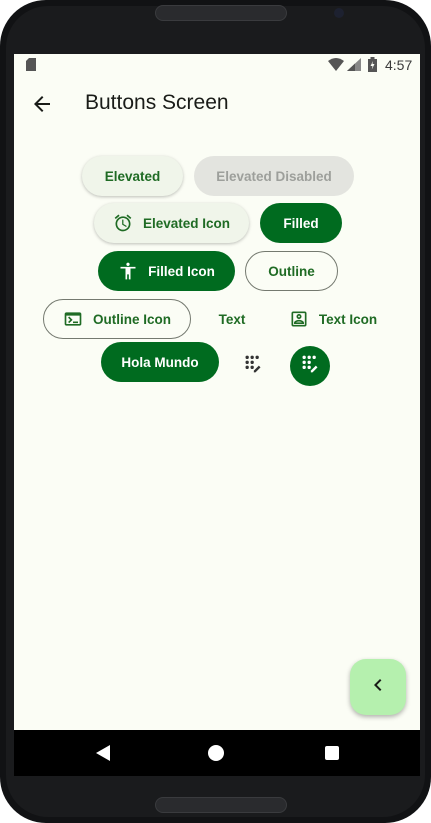  I want to click on top-app-bar: Buttons Screen, so click(217, 104).